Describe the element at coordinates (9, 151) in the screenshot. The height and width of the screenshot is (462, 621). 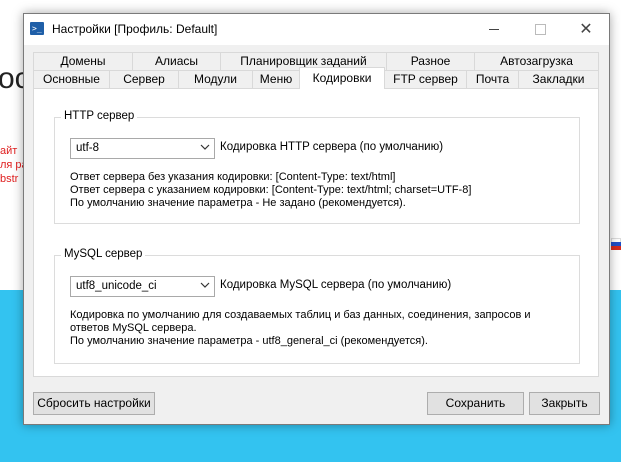
I see `background-text-line: айт` at that location.